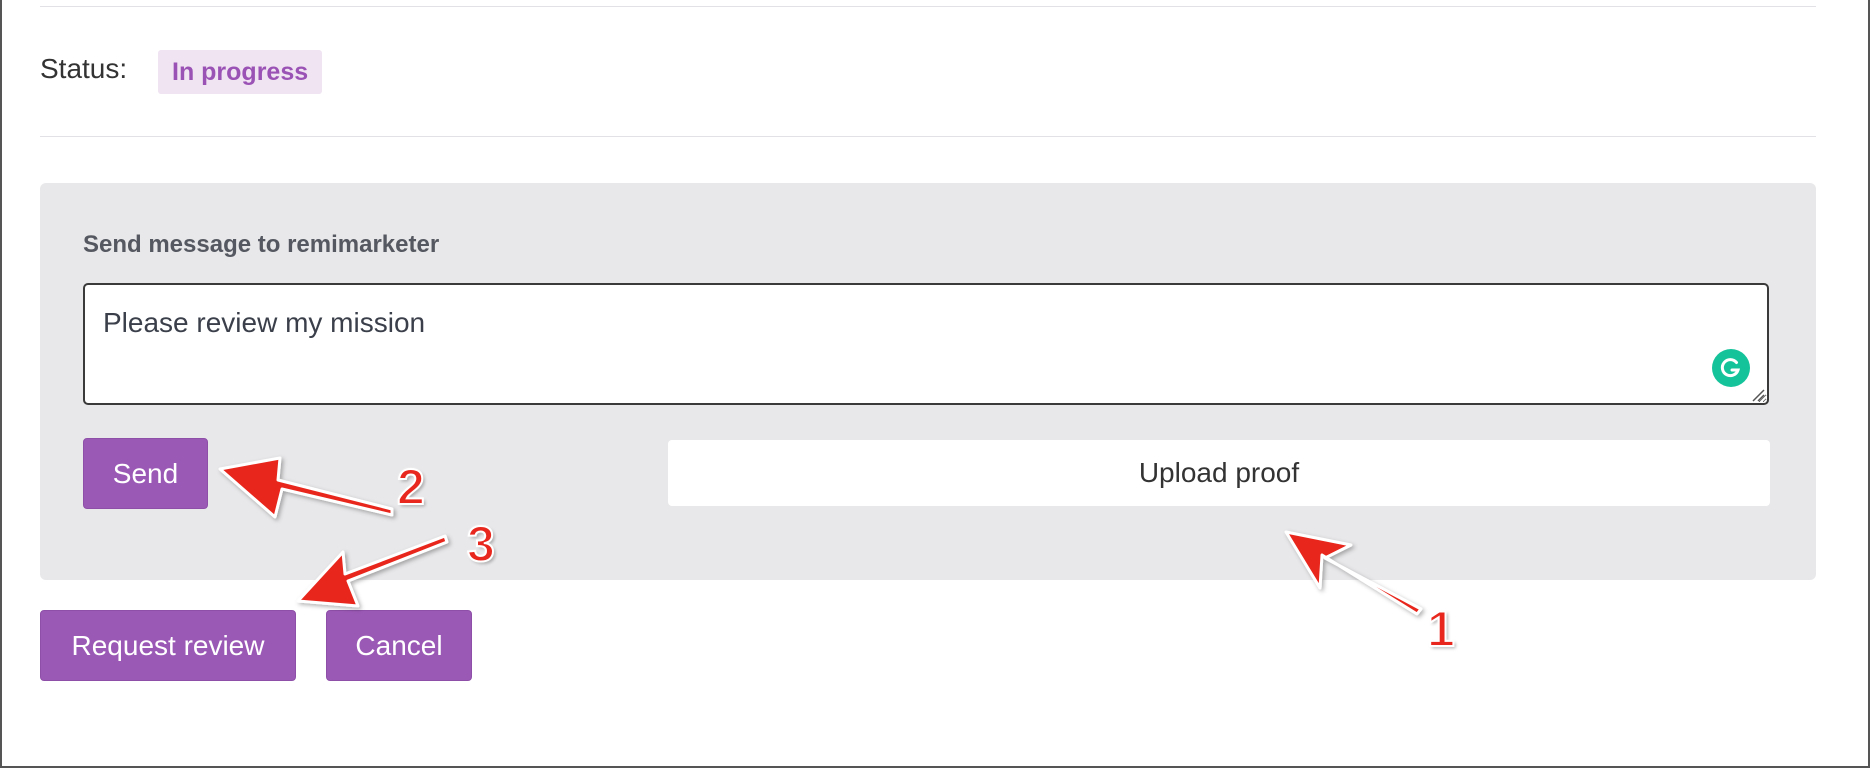 This screenshot has width=1870, height=770. What do you see at coordinates (84, 68) in the screenshot?
I see `status-label: Status:` at bounding box center [84, 68].